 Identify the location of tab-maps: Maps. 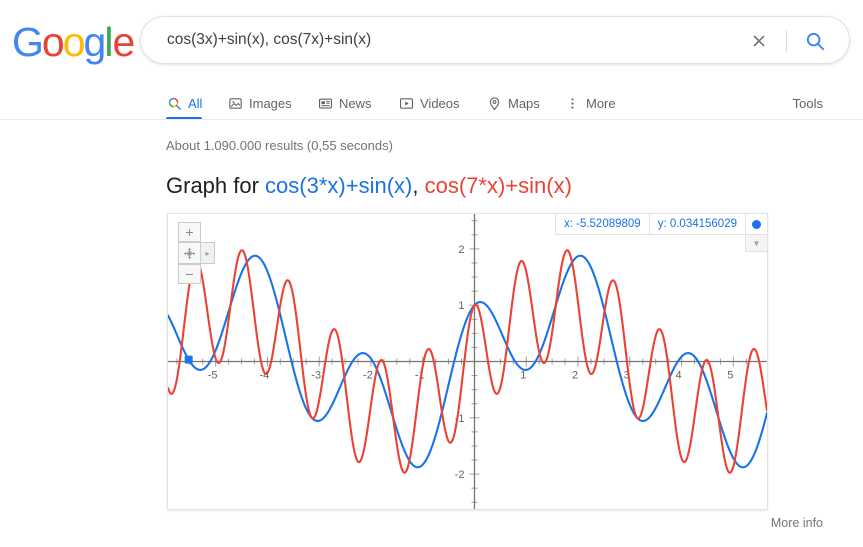
(513, 103).